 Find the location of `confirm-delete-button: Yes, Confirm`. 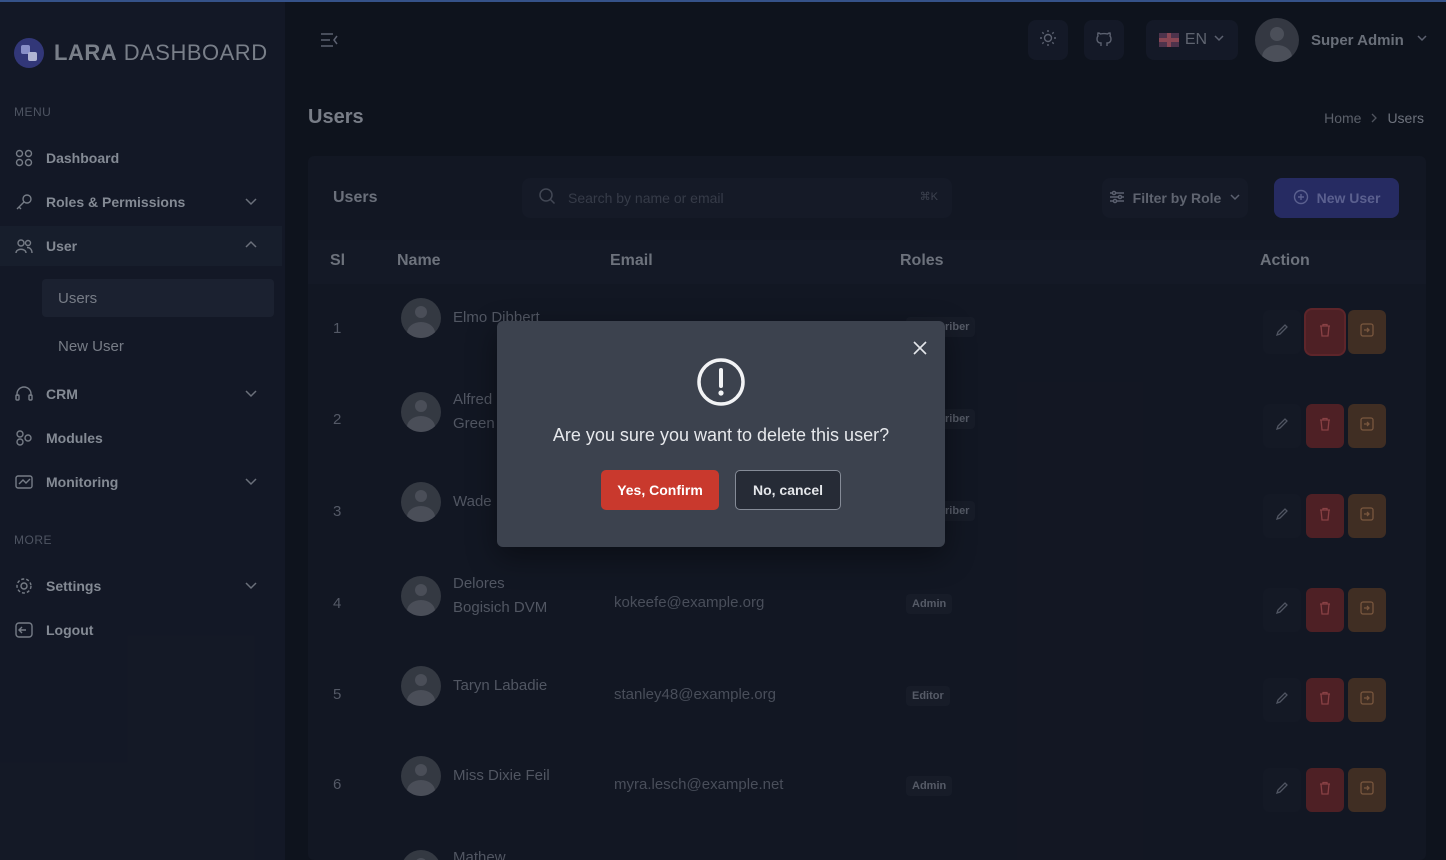

confirm-delete-button: Yes, Confirm is located at coordinates (660, 490).